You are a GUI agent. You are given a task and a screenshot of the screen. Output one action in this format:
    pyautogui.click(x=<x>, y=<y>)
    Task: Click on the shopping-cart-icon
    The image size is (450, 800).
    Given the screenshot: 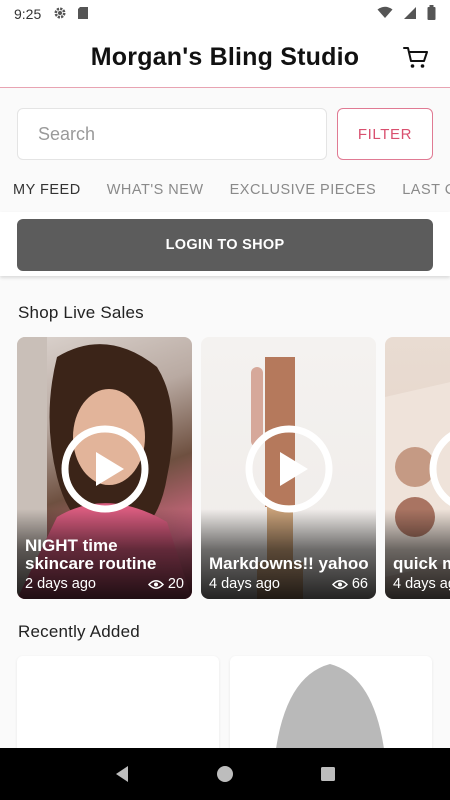 What is the action you would take?
    pyautogui.click(x=415, y=57)
    